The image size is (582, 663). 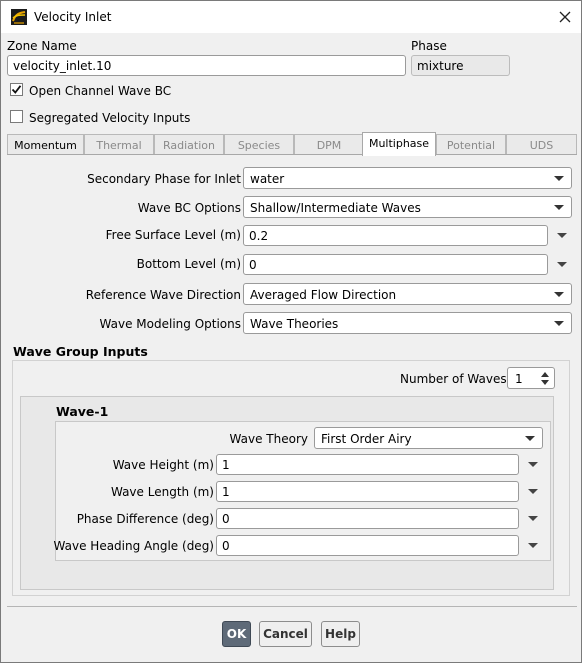 I want to click on wave-heading-label: Wave Heading Angle (deg), so click(x=133, y=546).